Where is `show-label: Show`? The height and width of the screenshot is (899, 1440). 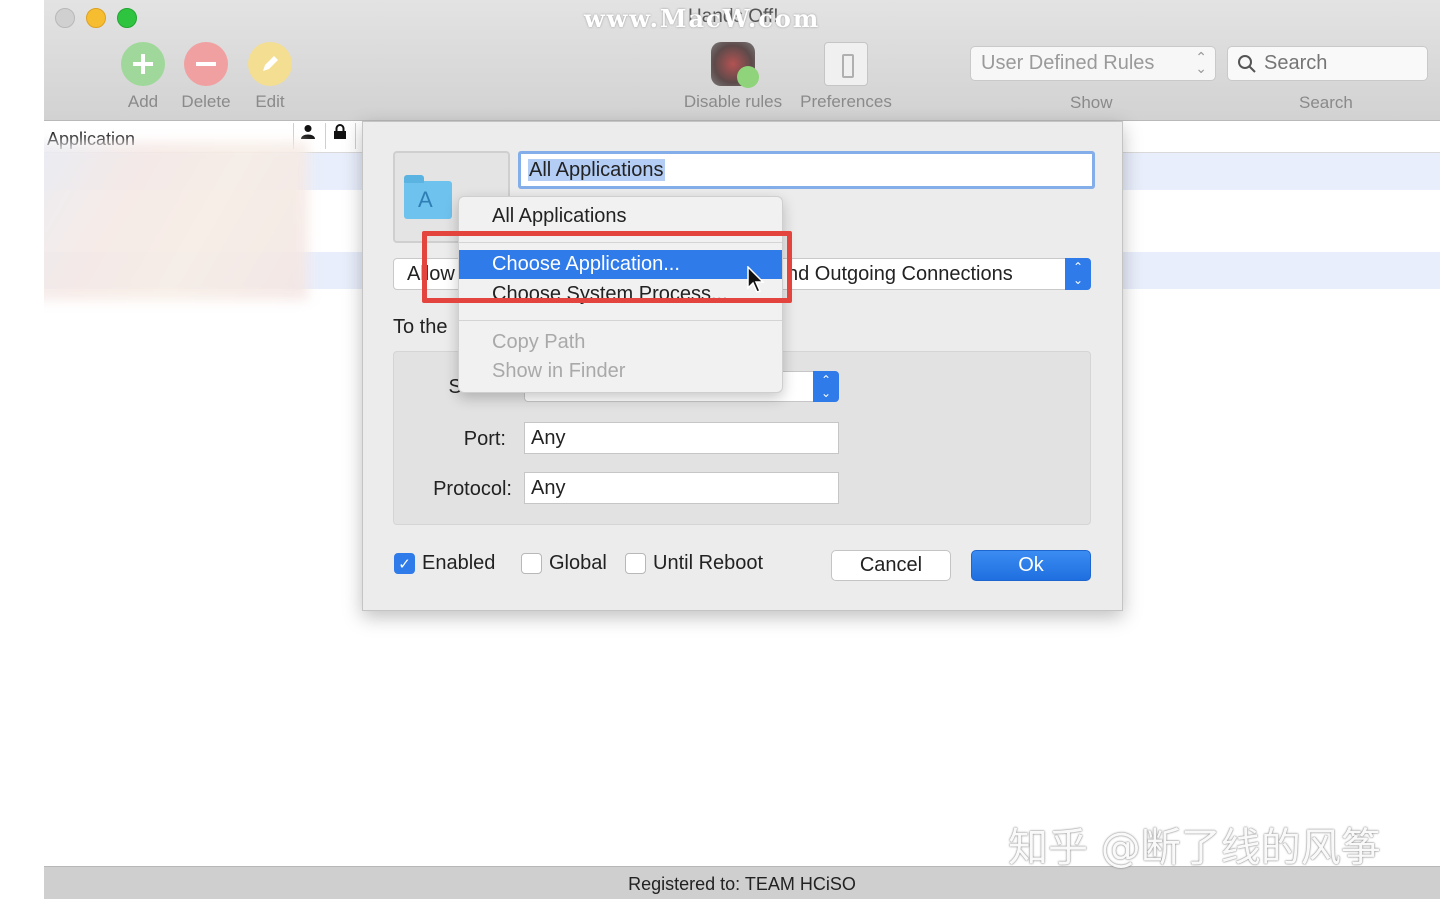 show-label: Show is located at coordinates (1091, 102).